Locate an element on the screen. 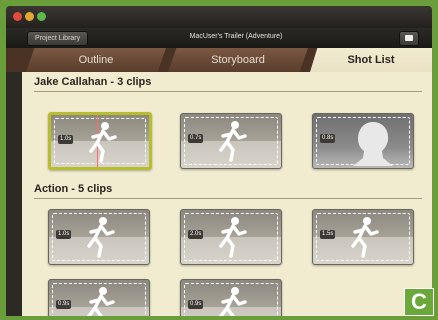  clip-duration-badge: 1.5s is located at coordinates (328, 234).